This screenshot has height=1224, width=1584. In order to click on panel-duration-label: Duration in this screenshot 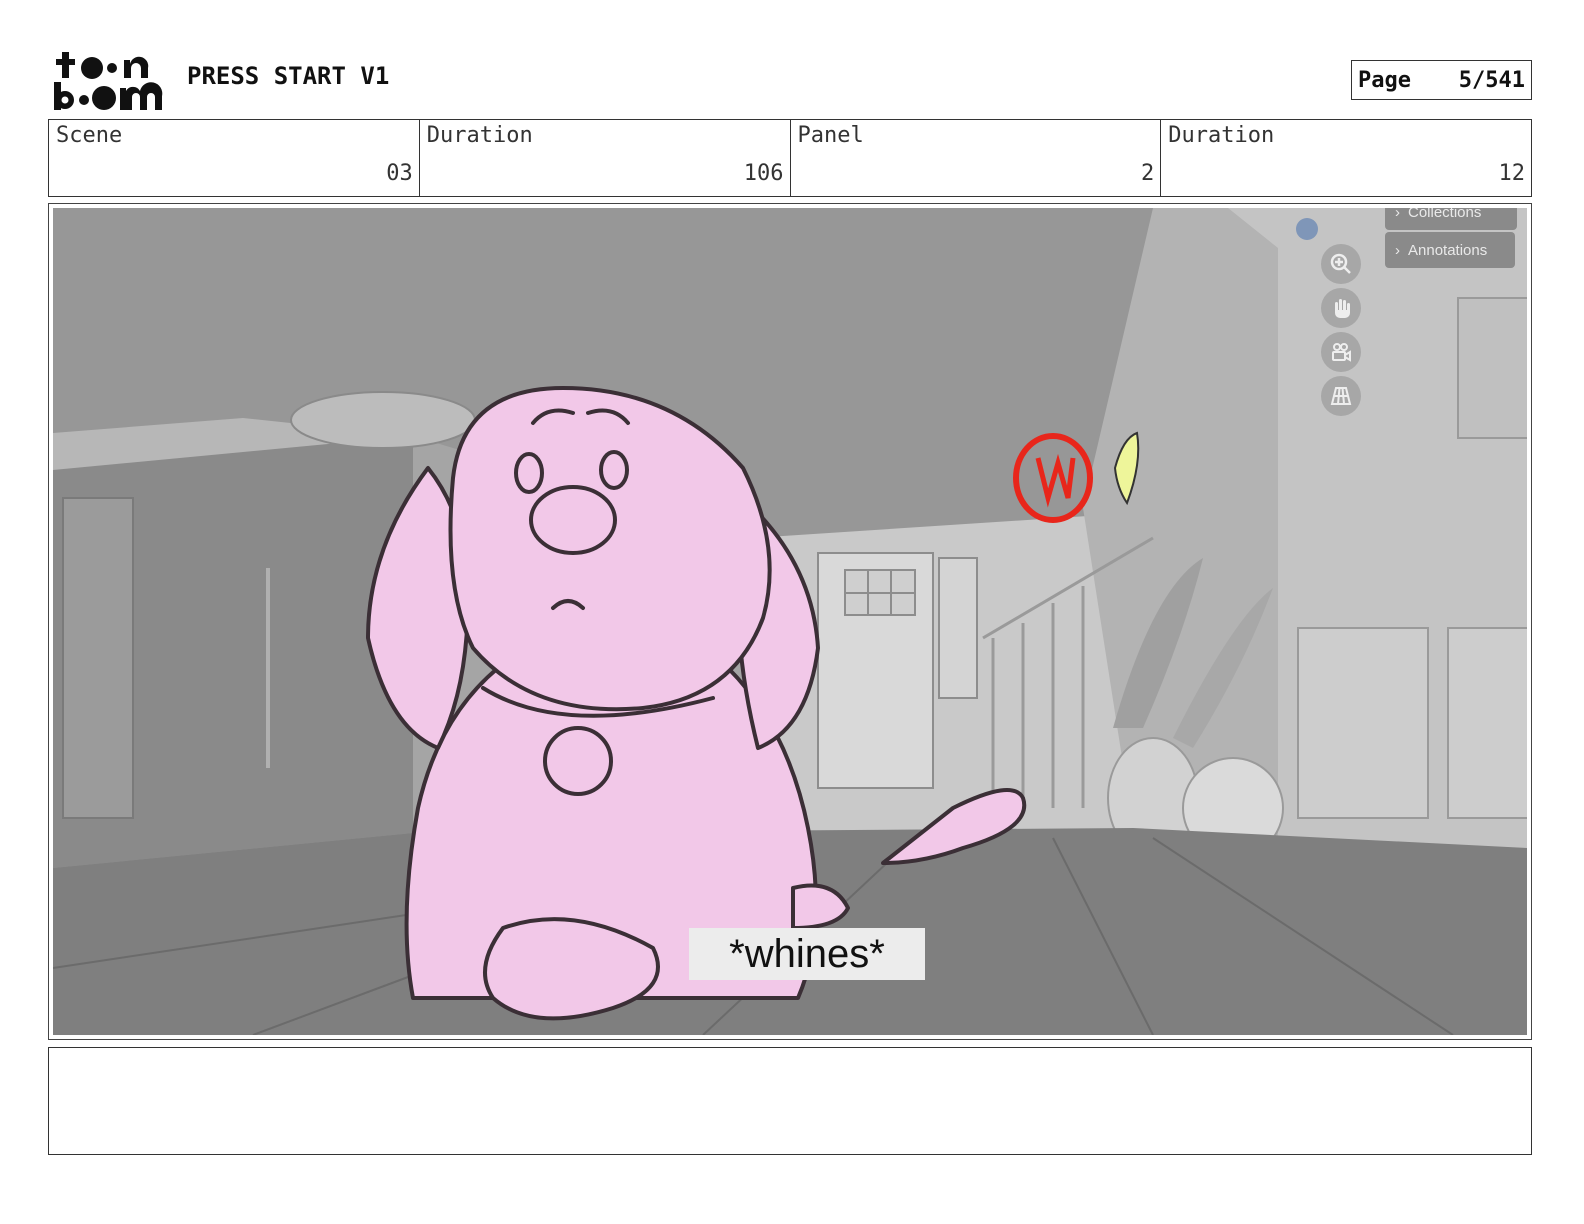, I will do `click(1221, 135)`.